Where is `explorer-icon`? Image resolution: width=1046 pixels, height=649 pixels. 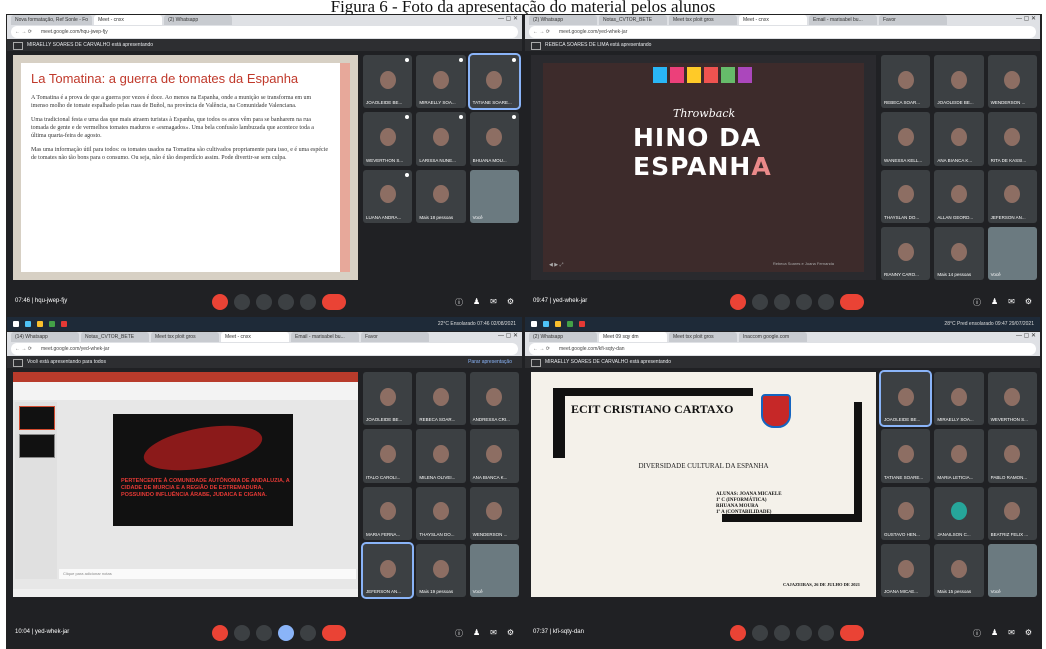
explorer-icon is located at coordinates (558, 323).